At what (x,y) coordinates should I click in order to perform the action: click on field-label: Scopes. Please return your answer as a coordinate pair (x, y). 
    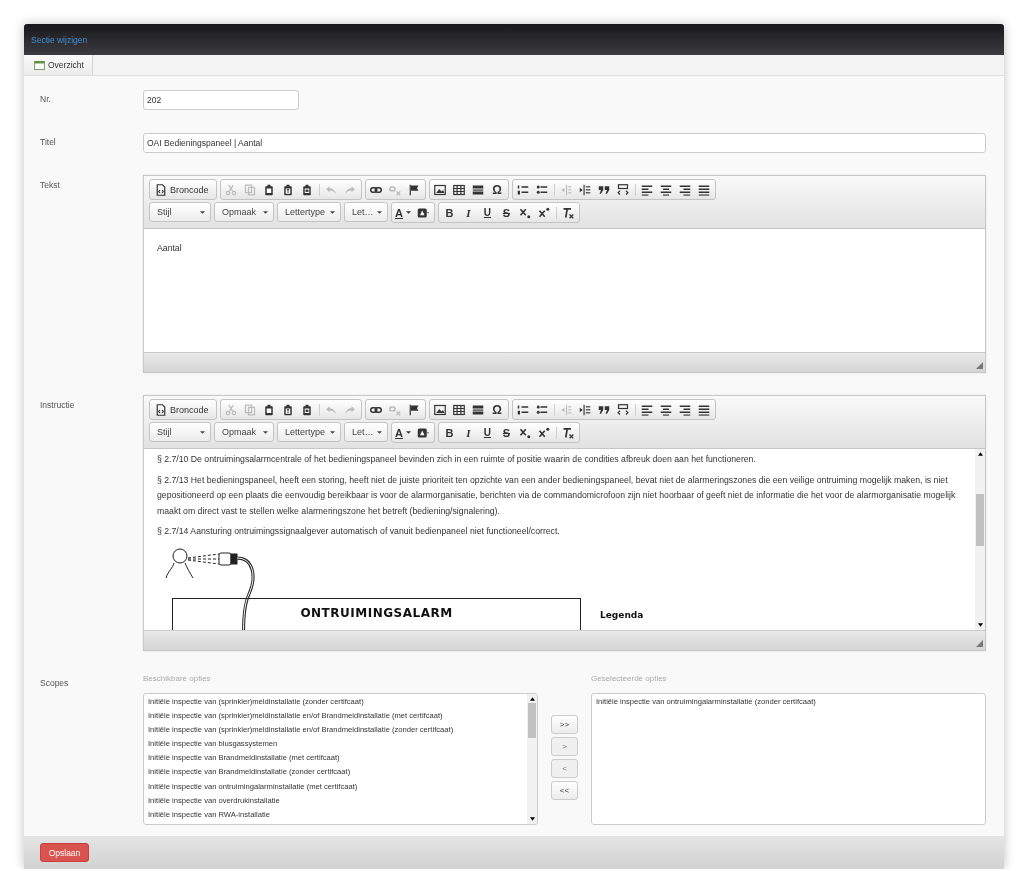
    Looking at the image, I should click on (55, 683).